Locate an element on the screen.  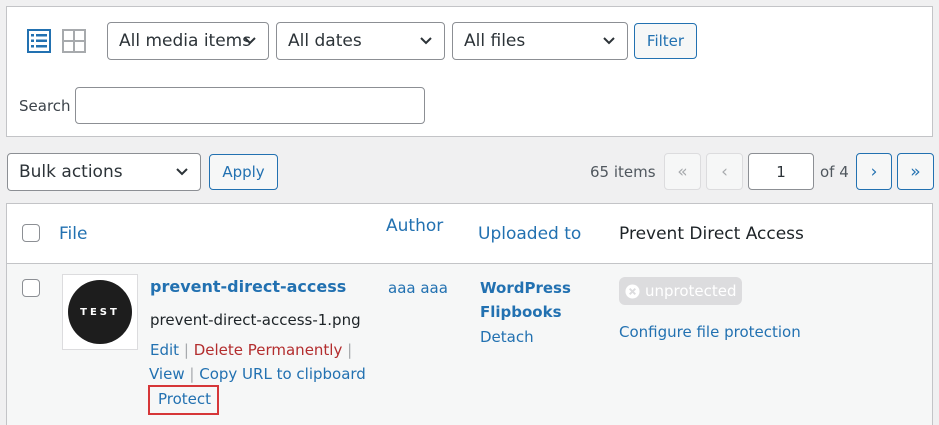
delete-permanently-link: Delete Permanently is located at coordinates (268, 350).